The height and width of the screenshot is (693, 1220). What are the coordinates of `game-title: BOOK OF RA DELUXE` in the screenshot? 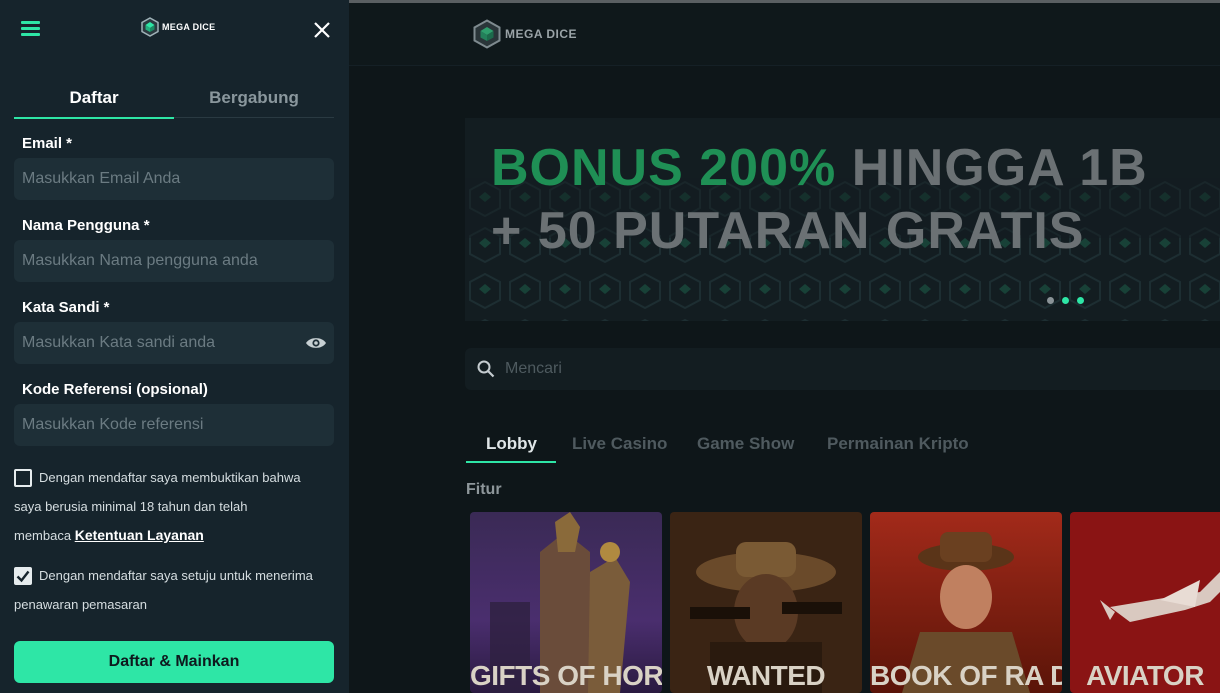 It's located at (966, 675).